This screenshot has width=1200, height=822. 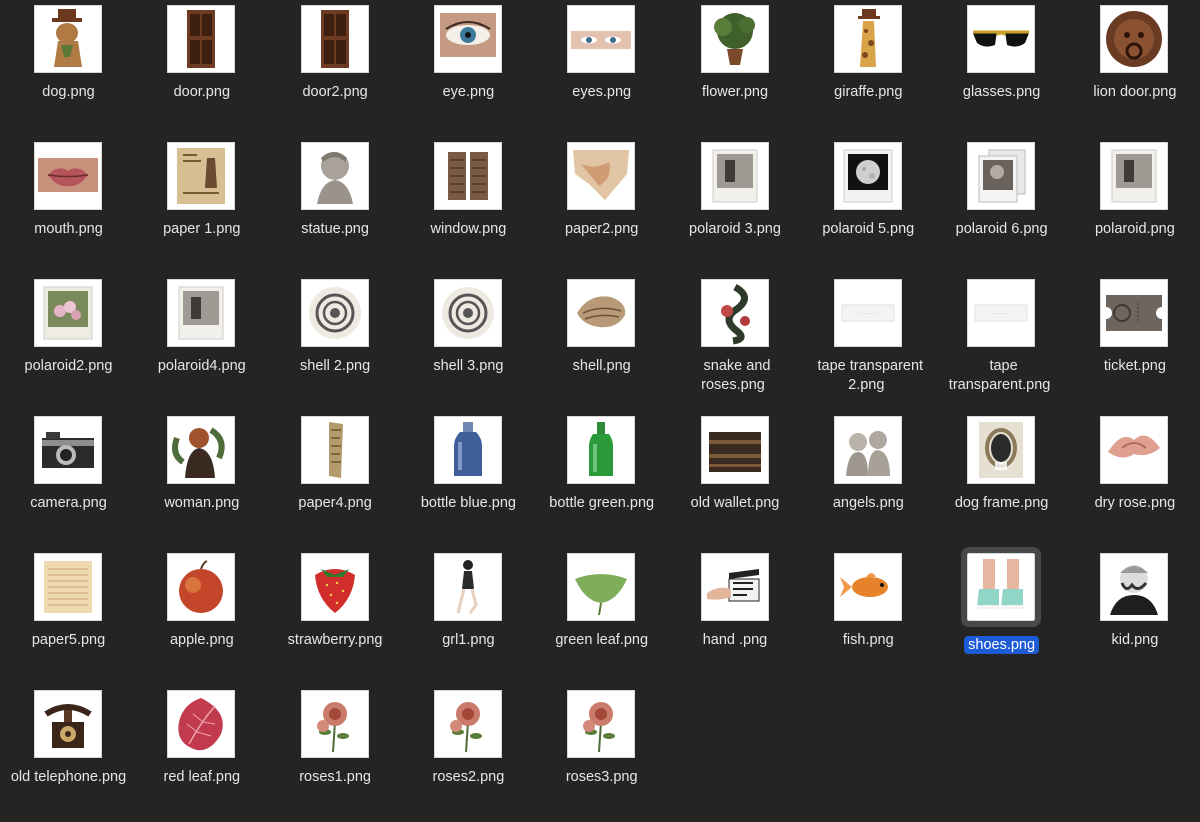 I want to click on file-item: red leaf.png, so click(x=201, y=753).